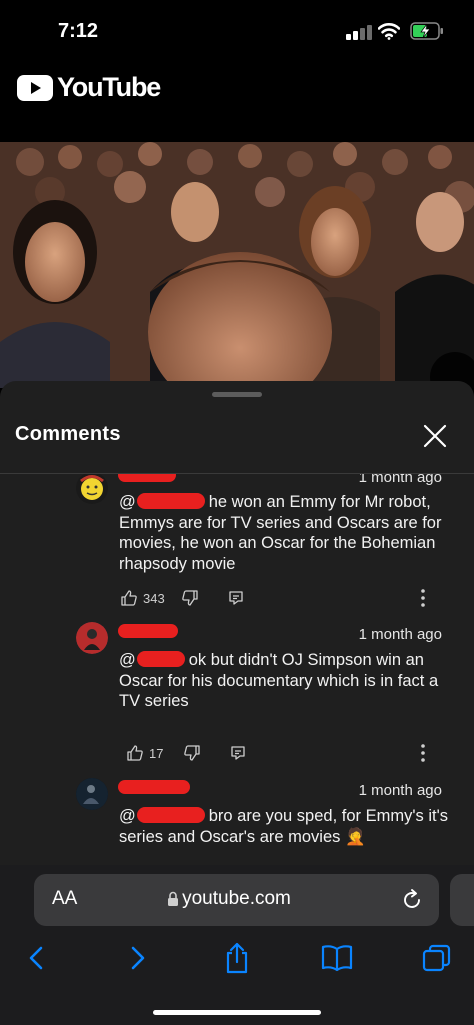 This screenshot has width=474, height=1025. Describe the element at coordinates (156, 753) in the screenshot. I see `like-count: 17` at that location.